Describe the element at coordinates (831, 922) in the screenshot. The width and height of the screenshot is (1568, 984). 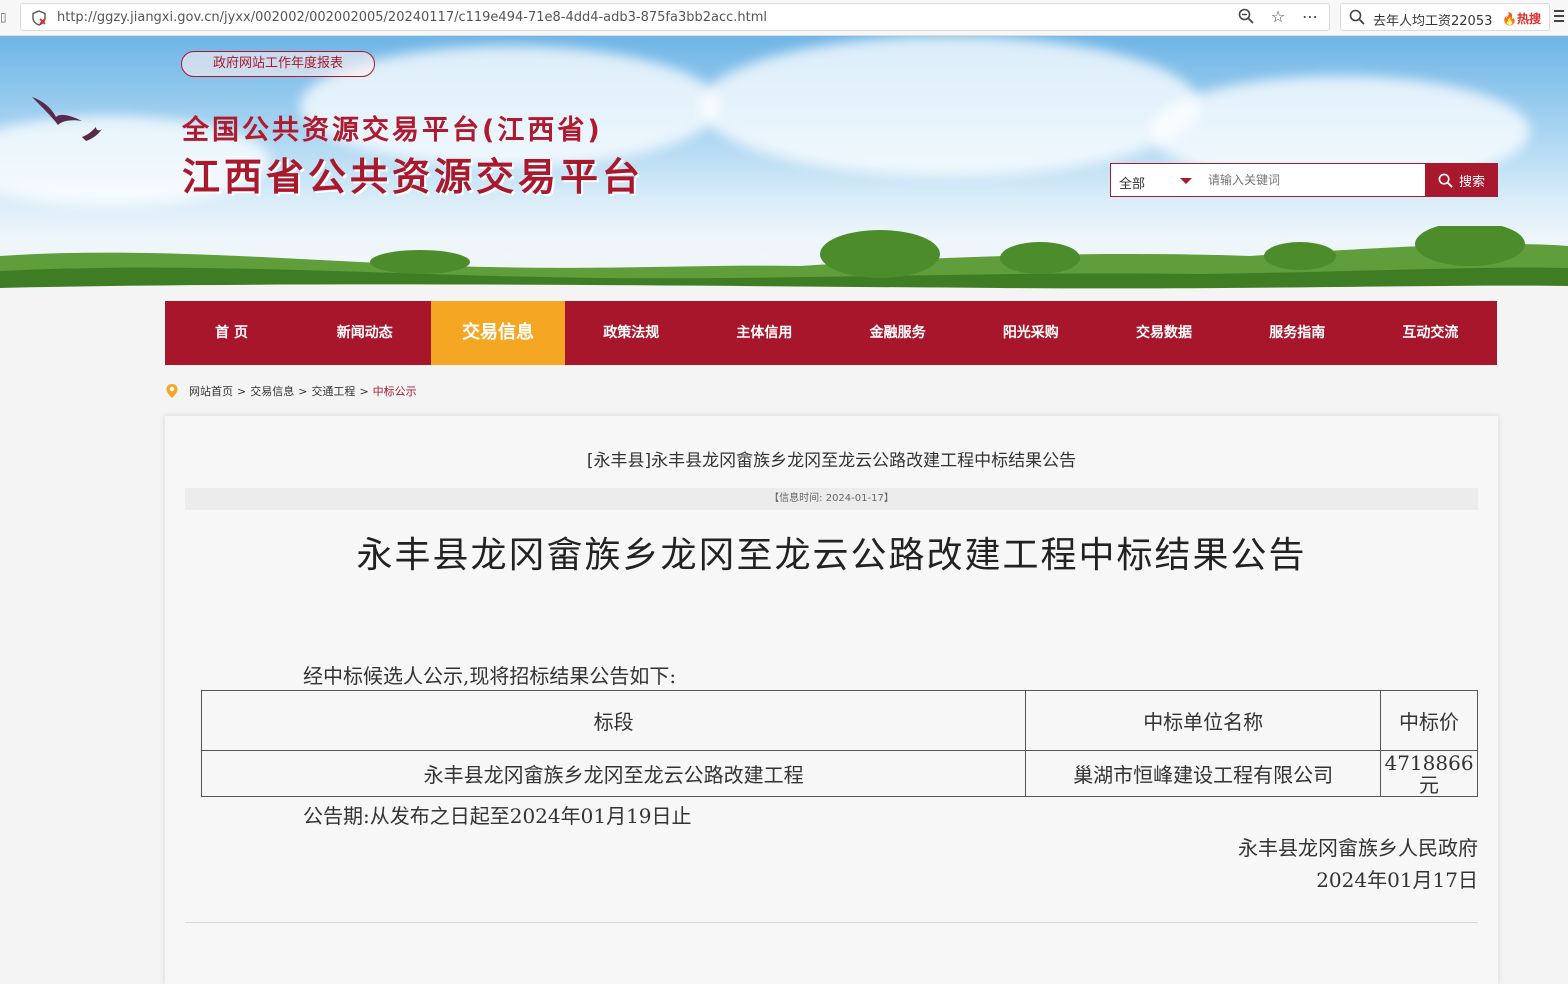
I see `divider` at that location.